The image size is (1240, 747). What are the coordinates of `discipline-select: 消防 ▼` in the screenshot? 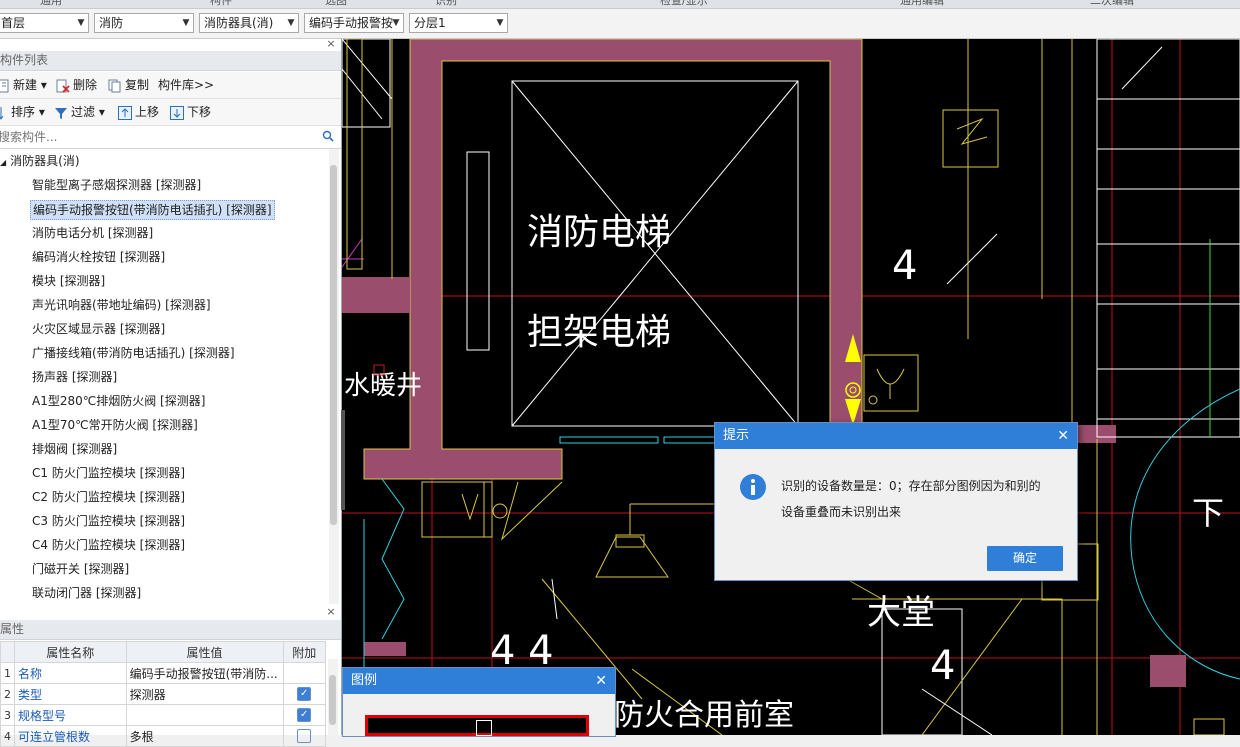 It's located at (144, 23).